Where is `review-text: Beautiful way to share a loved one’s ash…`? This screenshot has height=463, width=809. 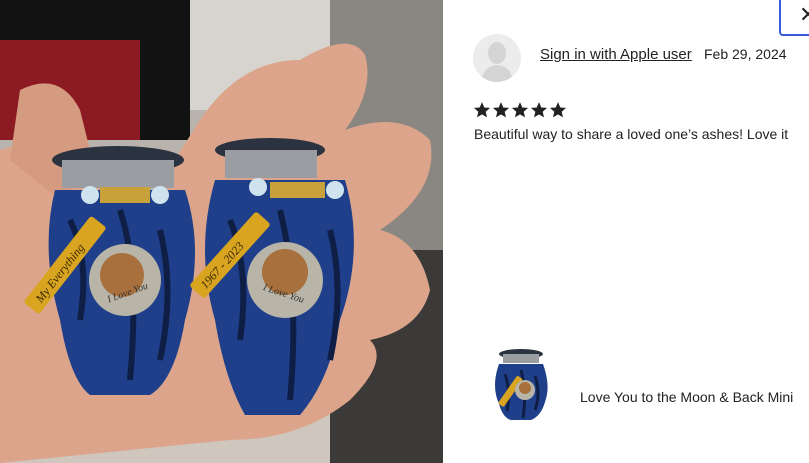
review-text: Beautiful way to share a loved one’s ash… is located at coordinates (631, 134).